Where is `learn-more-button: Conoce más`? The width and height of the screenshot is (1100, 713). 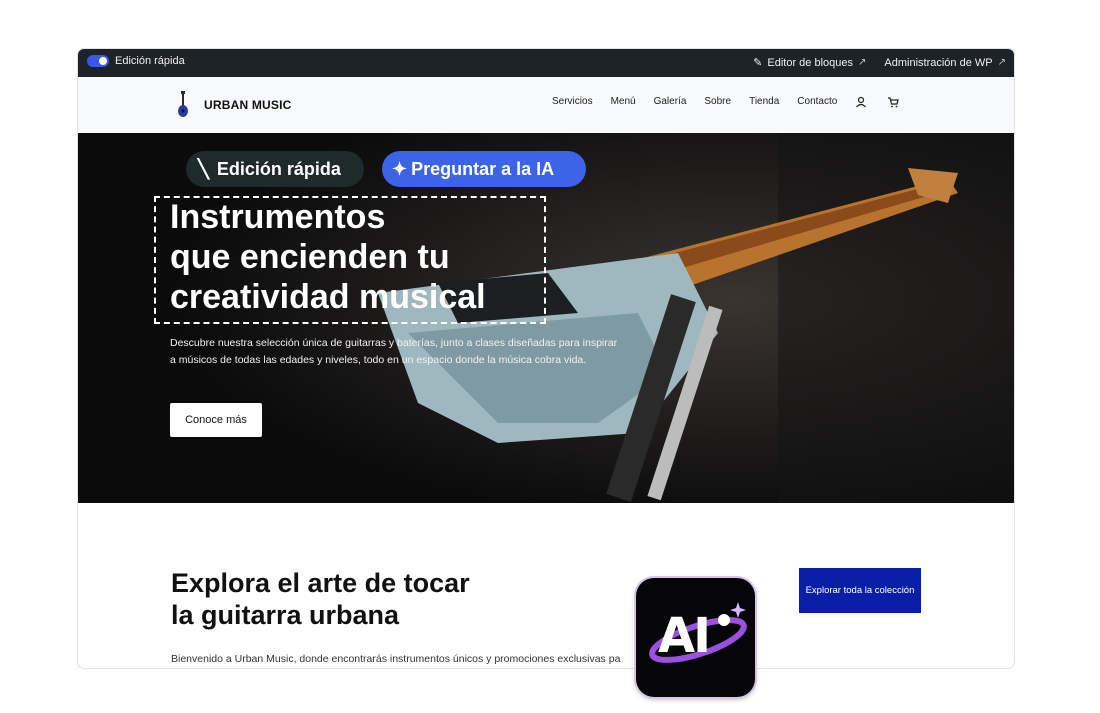 learn-more-button: Conoce más is located at coordinates (216, 420).